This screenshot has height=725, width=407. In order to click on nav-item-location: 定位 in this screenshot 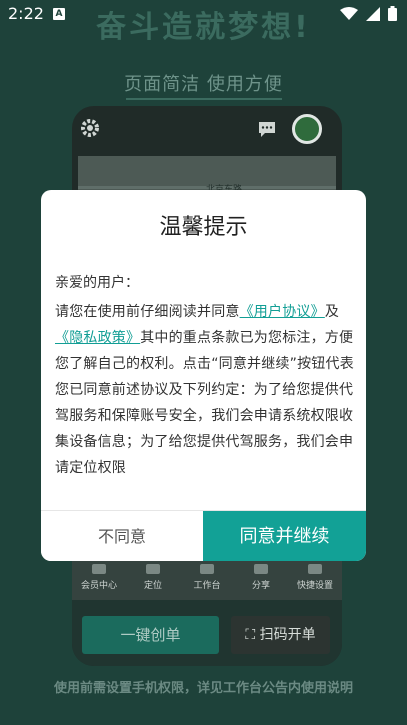, I will do `click(153, 578)`.